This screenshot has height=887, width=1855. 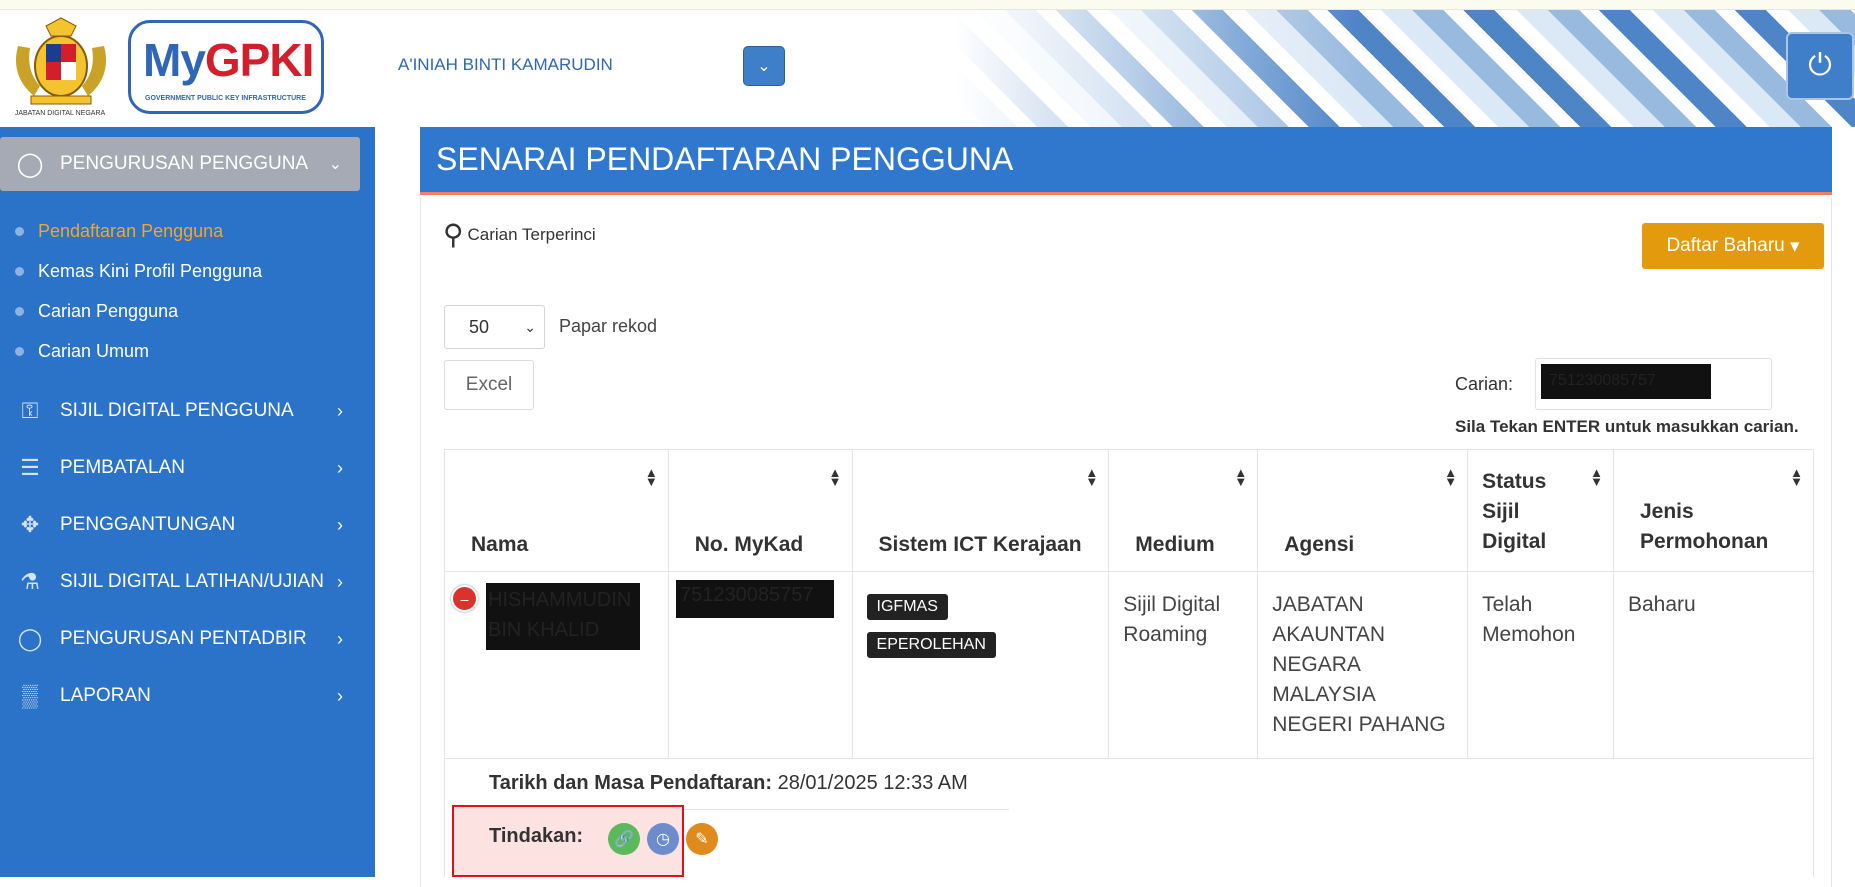 I want to click on crest-caption: JABATAN DIGITAL NEGARA, so click(x=60, y=113).